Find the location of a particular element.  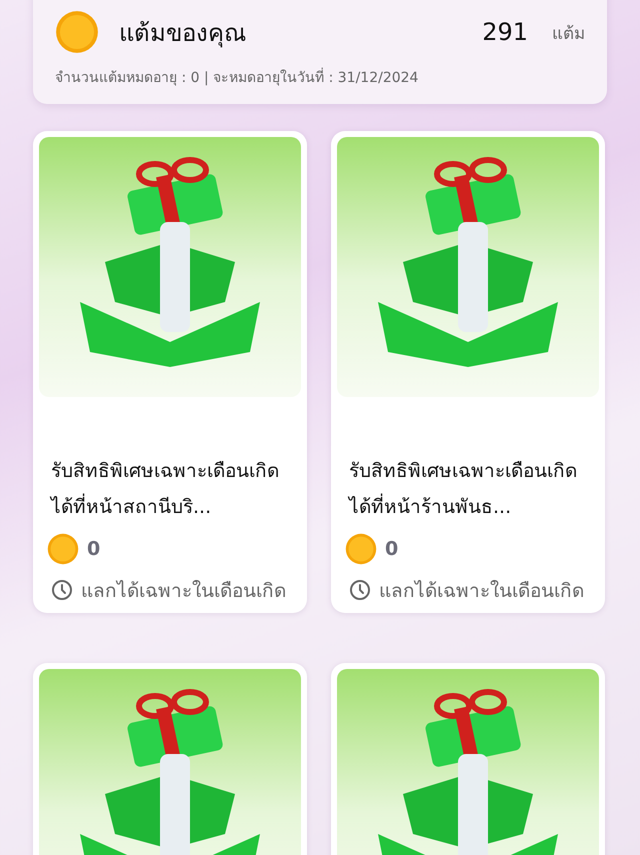

points-unit: แต้ม is located at coordinates (568, 34).